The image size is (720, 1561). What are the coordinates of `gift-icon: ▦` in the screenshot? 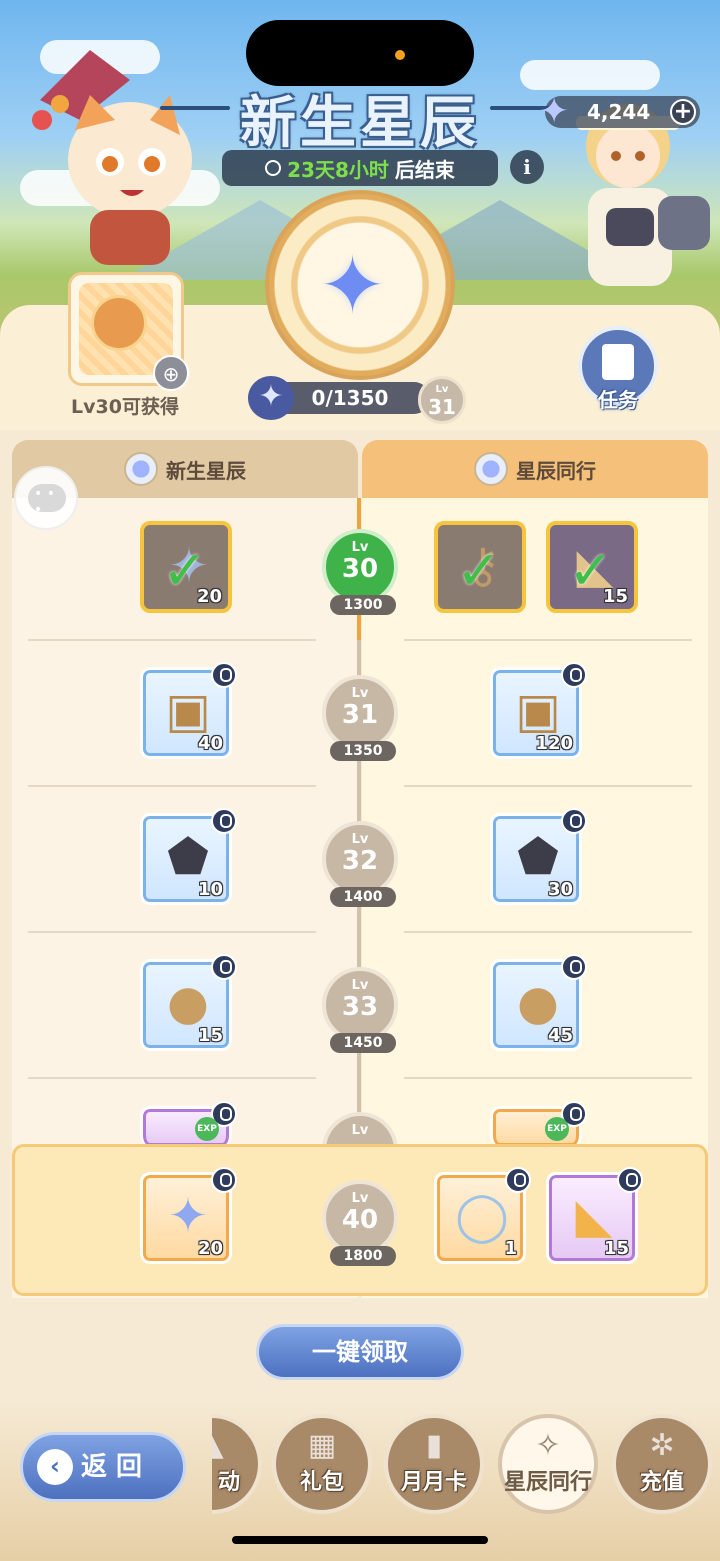 It's located at (322, 1445).